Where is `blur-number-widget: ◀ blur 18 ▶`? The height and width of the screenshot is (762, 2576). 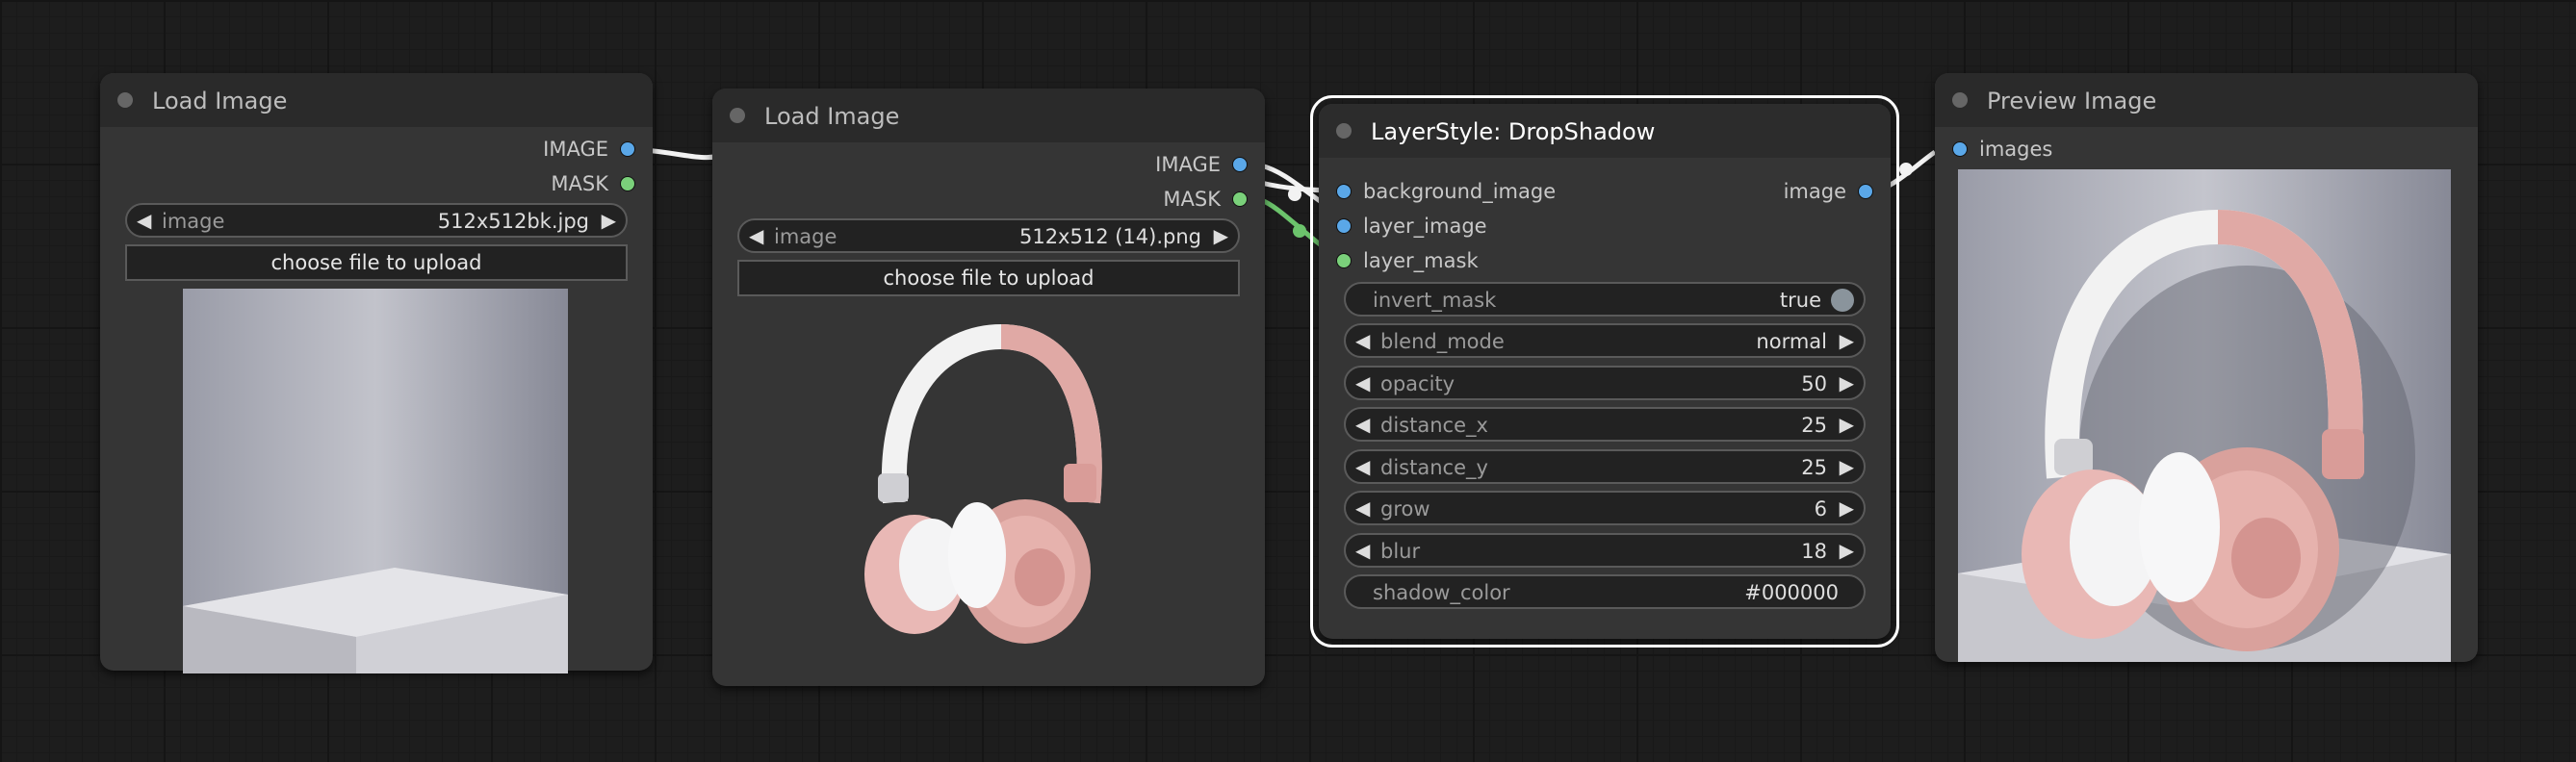
blur-number-widget: ◀ blur 18 ▶ is located at coordinates (1605, 550).